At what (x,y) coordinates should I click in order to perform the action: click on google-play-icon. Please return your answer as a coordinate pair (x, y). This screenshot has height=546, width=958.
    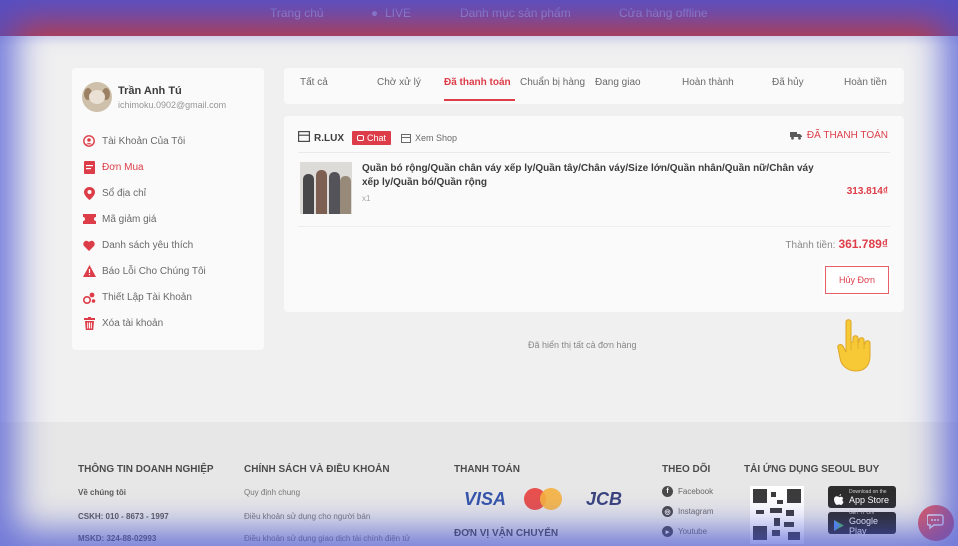
    Looking at the image, I should click on (839, 524).